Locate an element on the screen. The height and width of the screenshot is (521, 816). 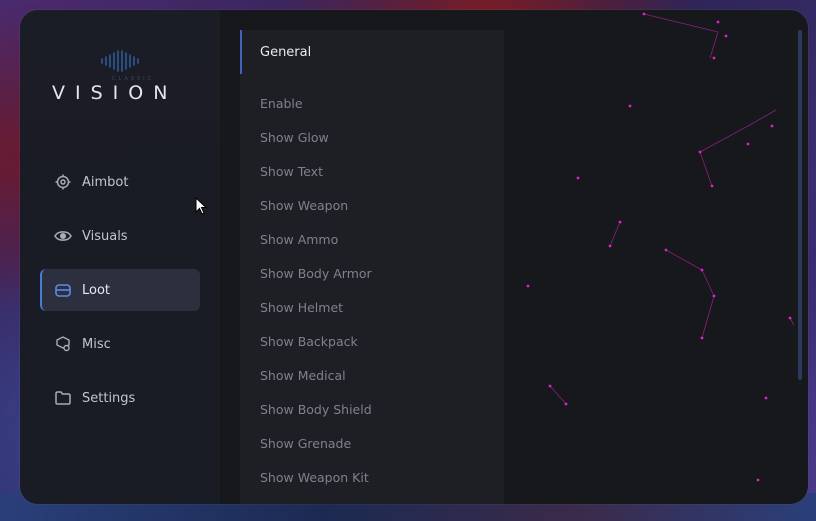
brand-title: VISION is located at coordinates (115, 93).